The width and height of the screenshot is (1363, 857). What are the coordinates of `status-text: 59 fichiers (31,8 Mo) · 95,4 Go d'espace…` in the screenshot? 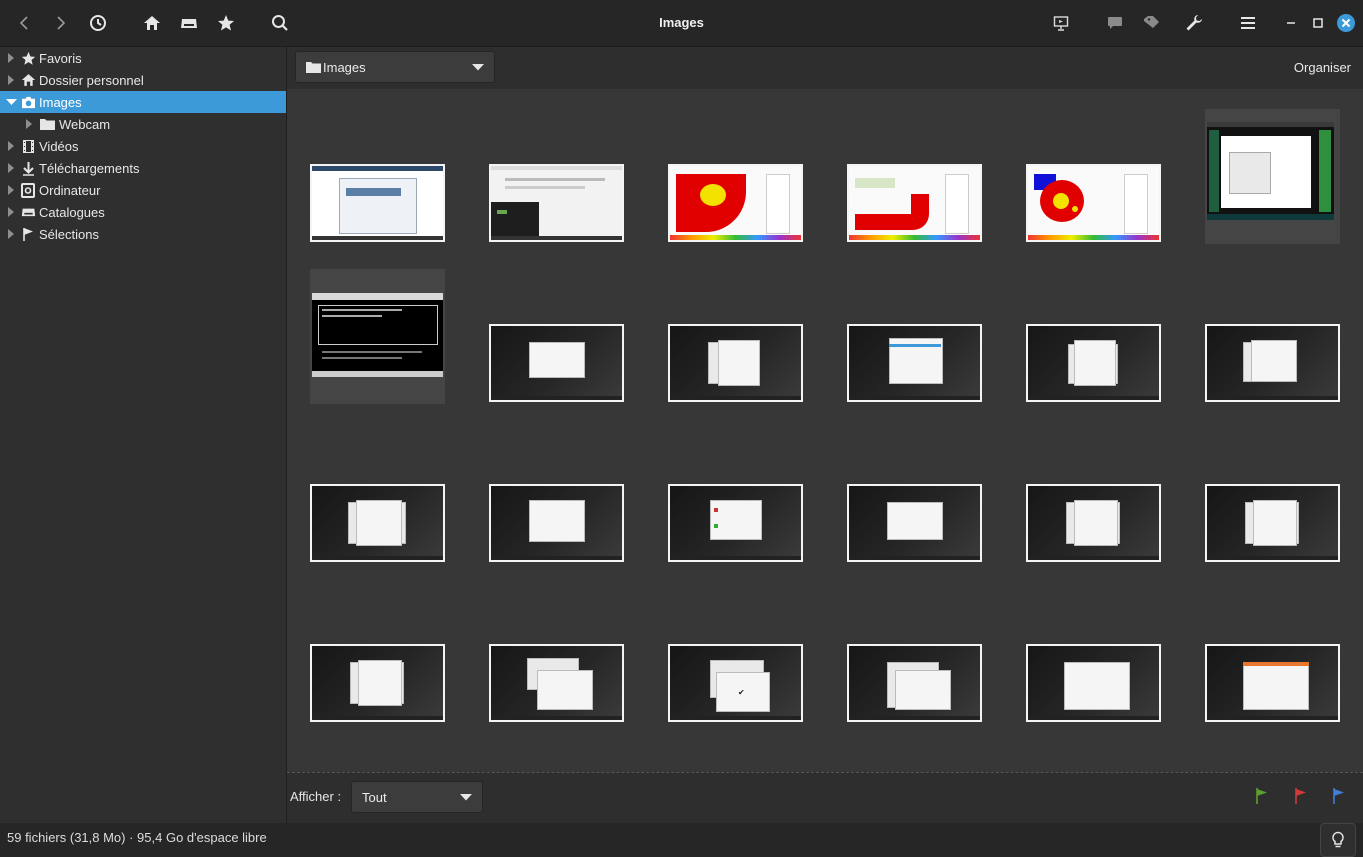 It's located at (137, 837).